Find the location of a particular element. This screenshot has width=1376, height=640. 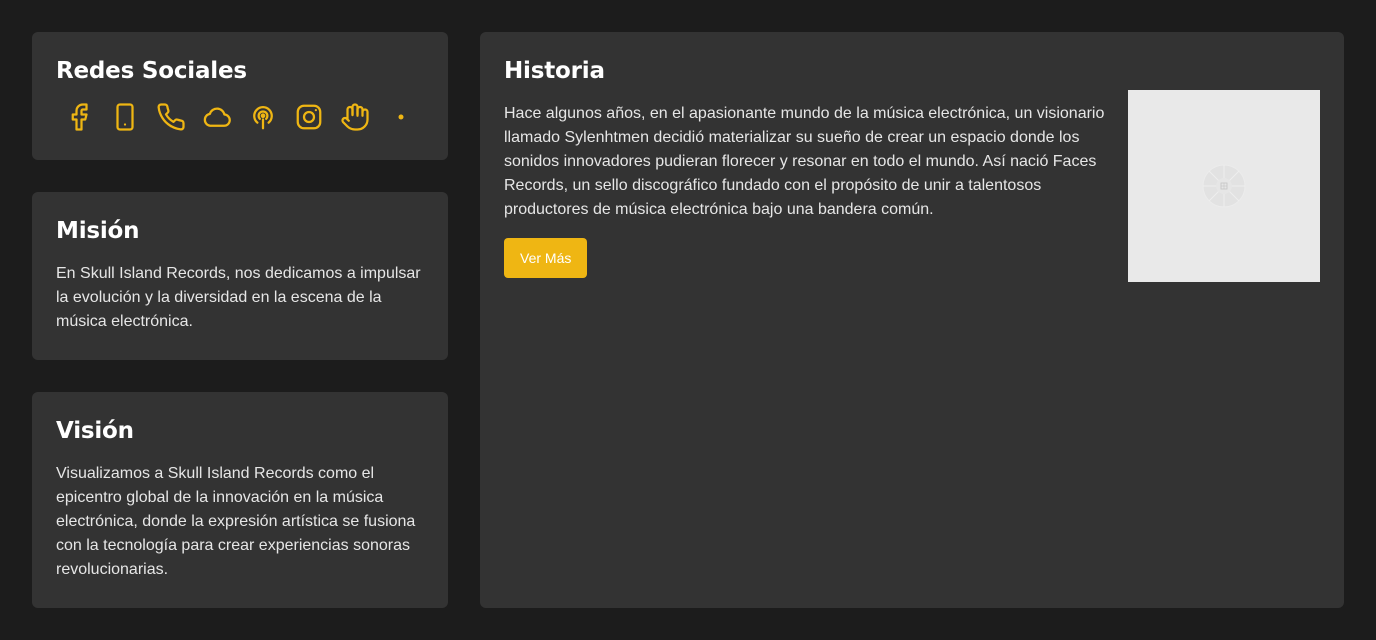

historia-image-placeholder is located at coordinates (1224, 186).